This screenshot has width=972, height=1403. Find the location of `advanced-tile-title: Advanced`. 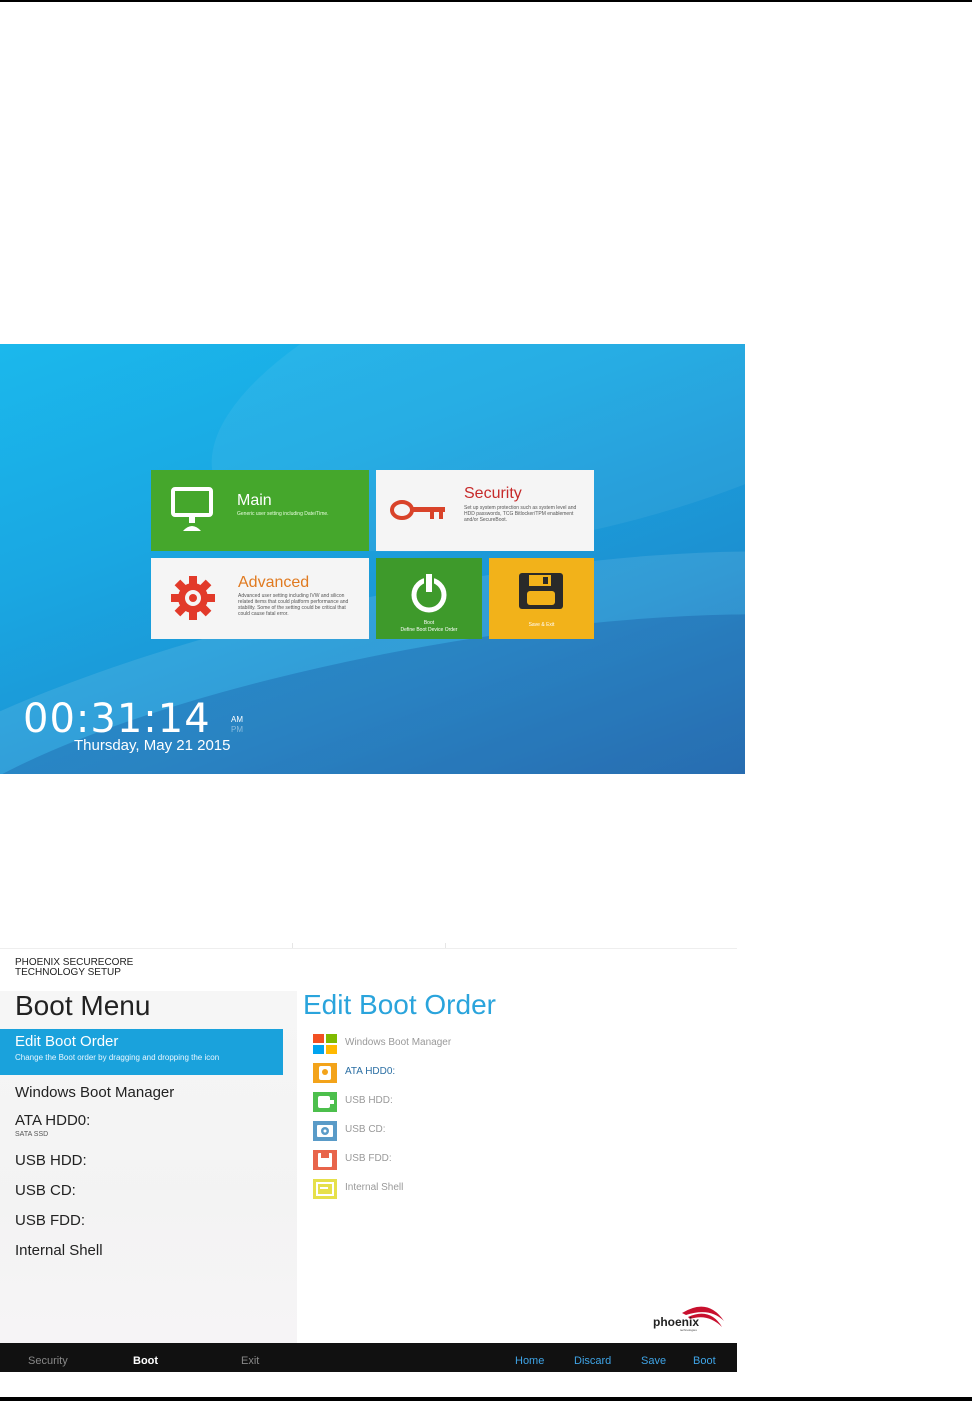

advanced-tile-title: Advanced is located at coordinates (274, 582).